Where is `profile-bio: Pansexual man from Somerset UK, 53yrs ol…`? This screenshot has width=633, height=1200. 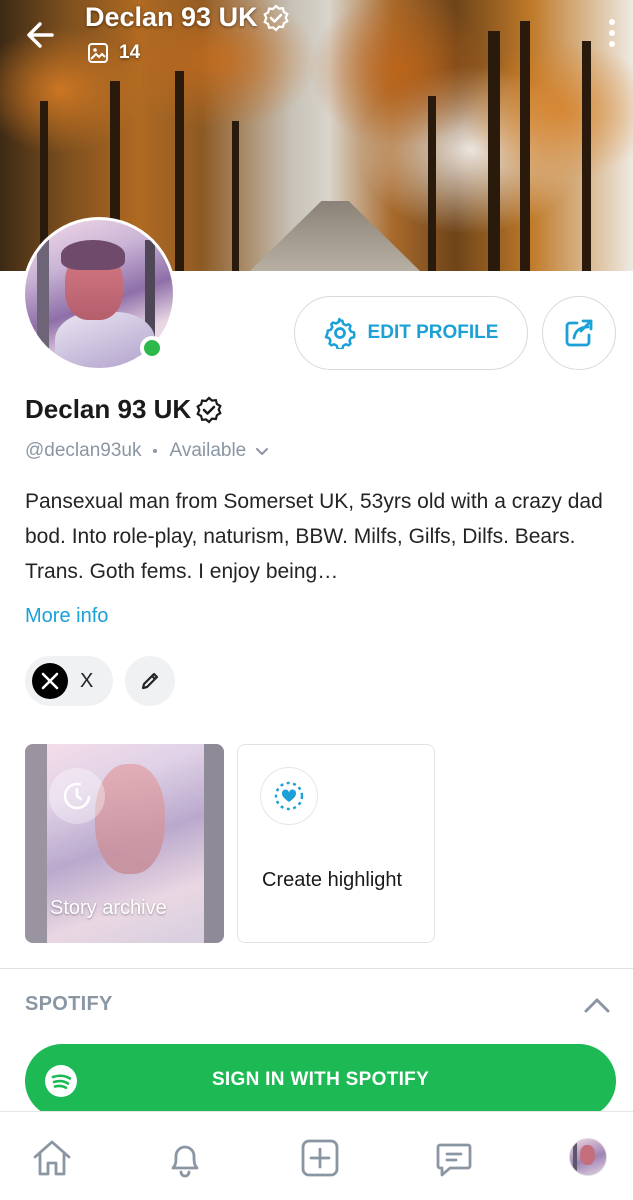
profile-bio: Pansexual man from Somerset UK, 53yrs ol… is located at coordinates (314, 536).